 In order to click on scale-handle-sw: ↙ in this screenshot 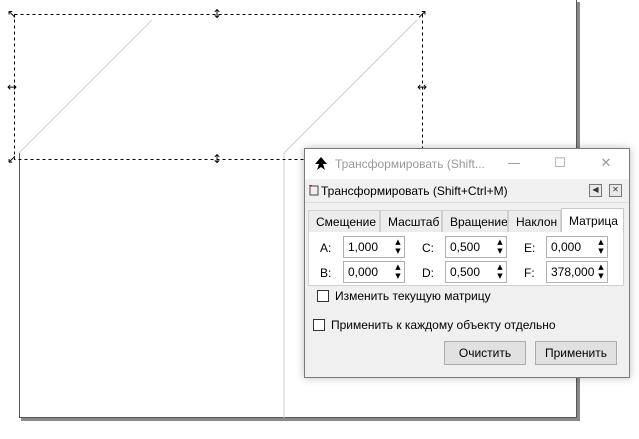, I will do `click(12, 159)`.